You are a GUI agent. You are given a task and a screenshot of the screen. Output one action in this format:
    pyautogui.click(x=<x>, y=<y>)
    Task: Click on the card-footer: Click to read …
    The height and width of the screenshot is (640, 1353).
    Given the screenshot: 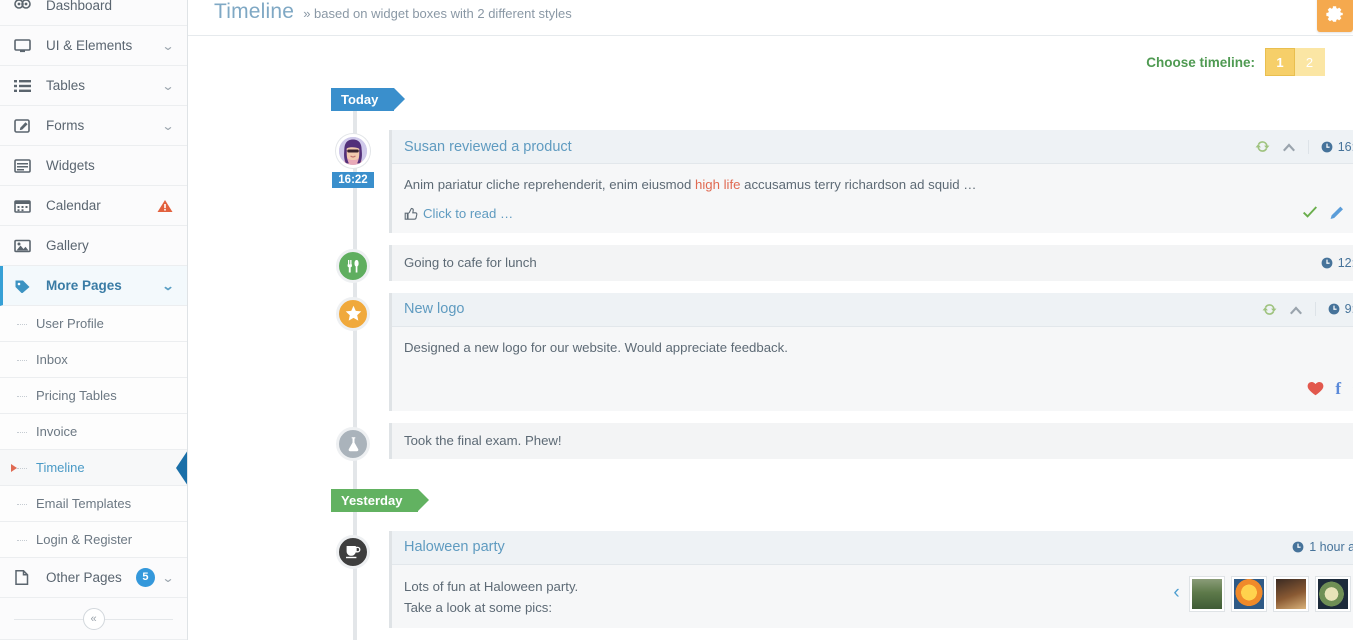 What is the action you would take?
    pyautogui.click(x=872, y=218)
    